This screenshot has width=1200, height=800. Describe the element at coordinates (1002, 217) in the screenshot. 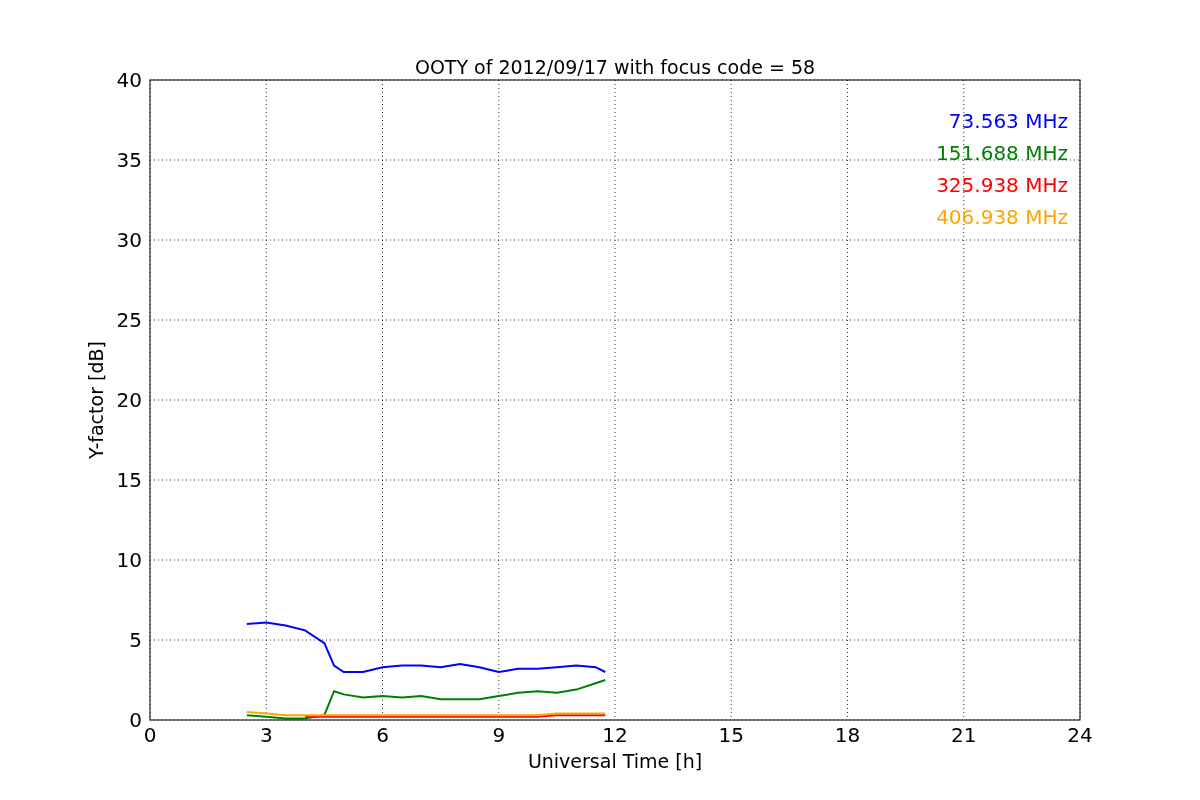

I see `legend-label: 406.938 MHz` at that location.